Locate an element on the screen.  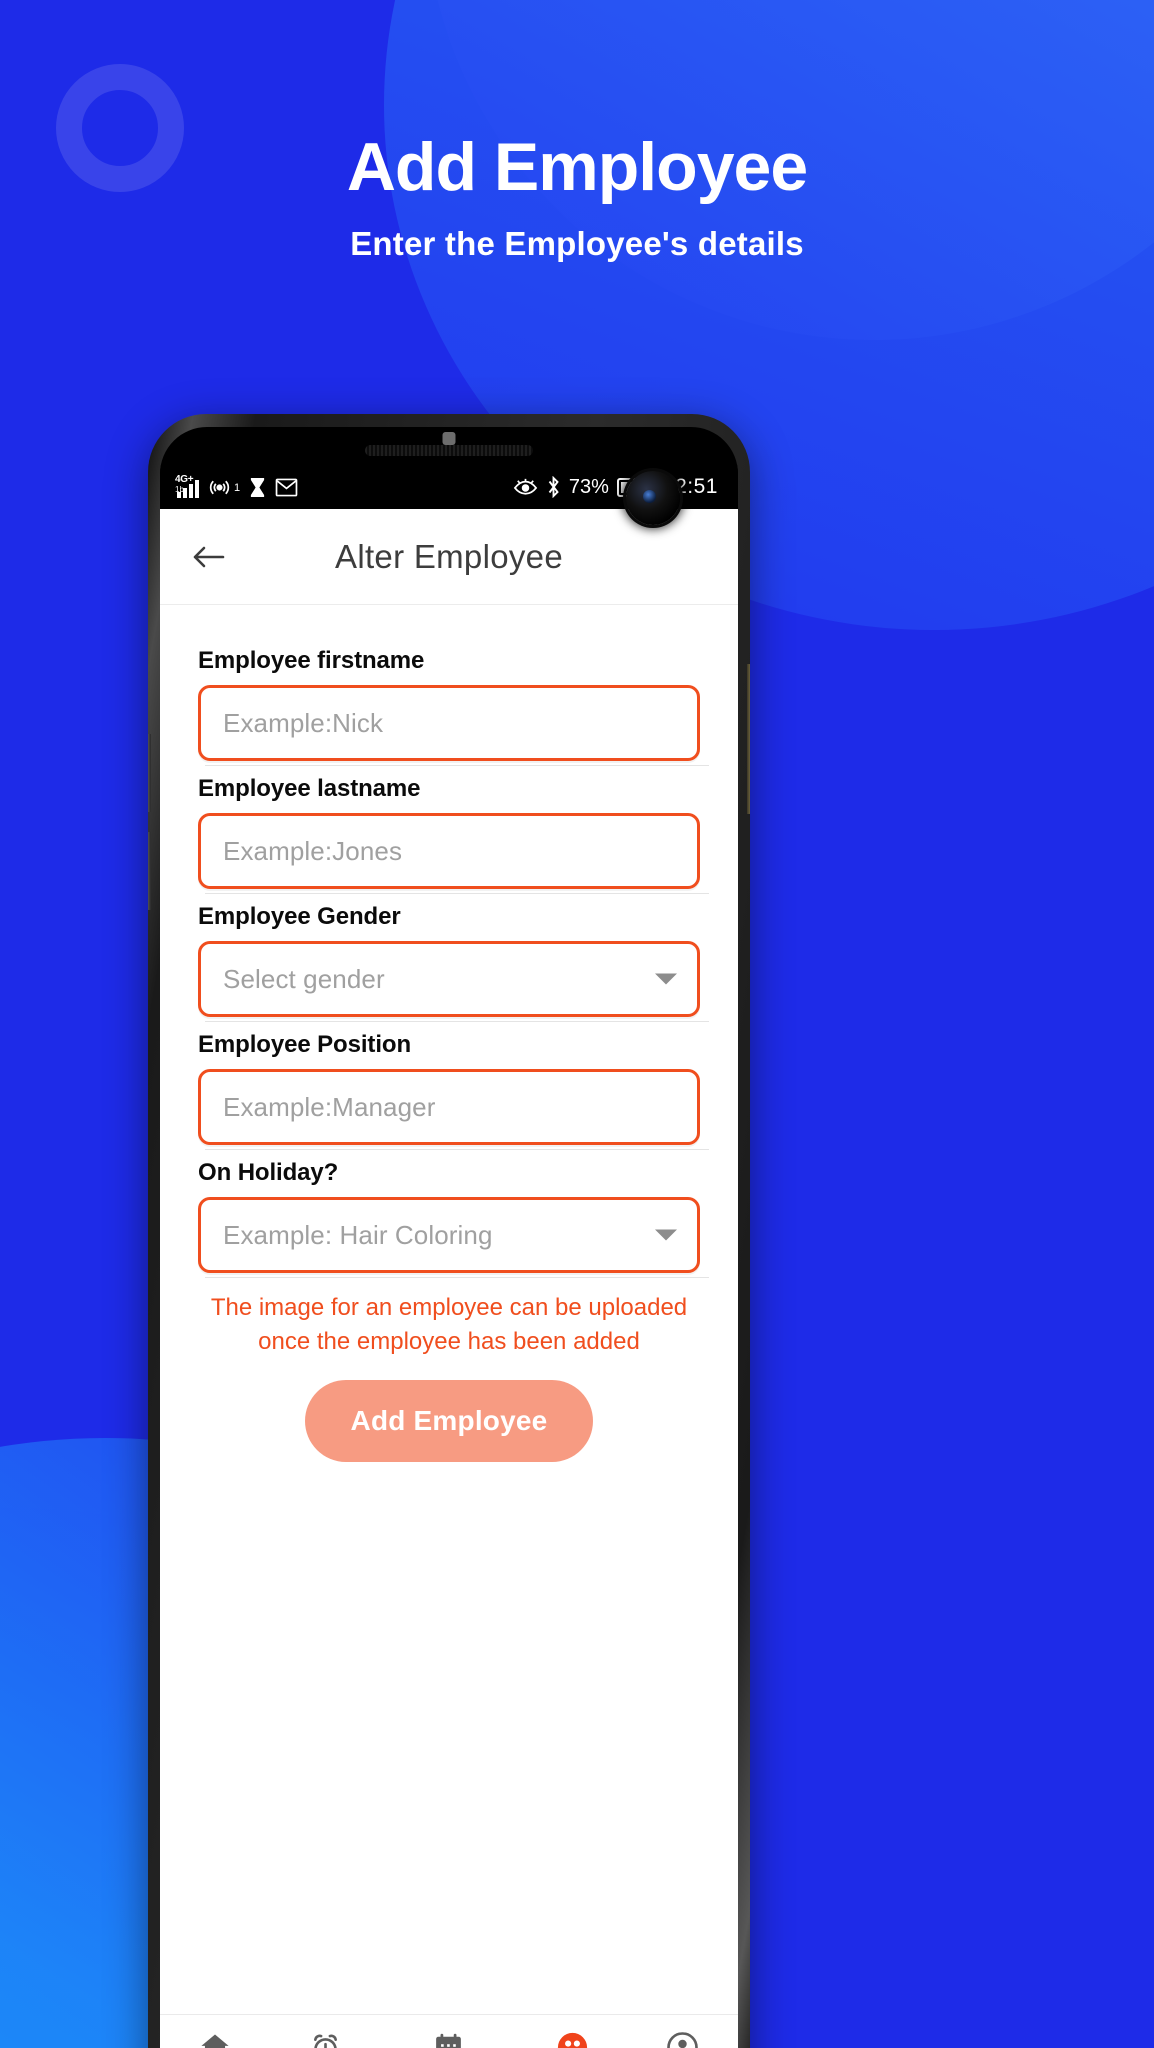
field-employee-gender: Employee Gender Select gender is located at coordinates (453, 962).